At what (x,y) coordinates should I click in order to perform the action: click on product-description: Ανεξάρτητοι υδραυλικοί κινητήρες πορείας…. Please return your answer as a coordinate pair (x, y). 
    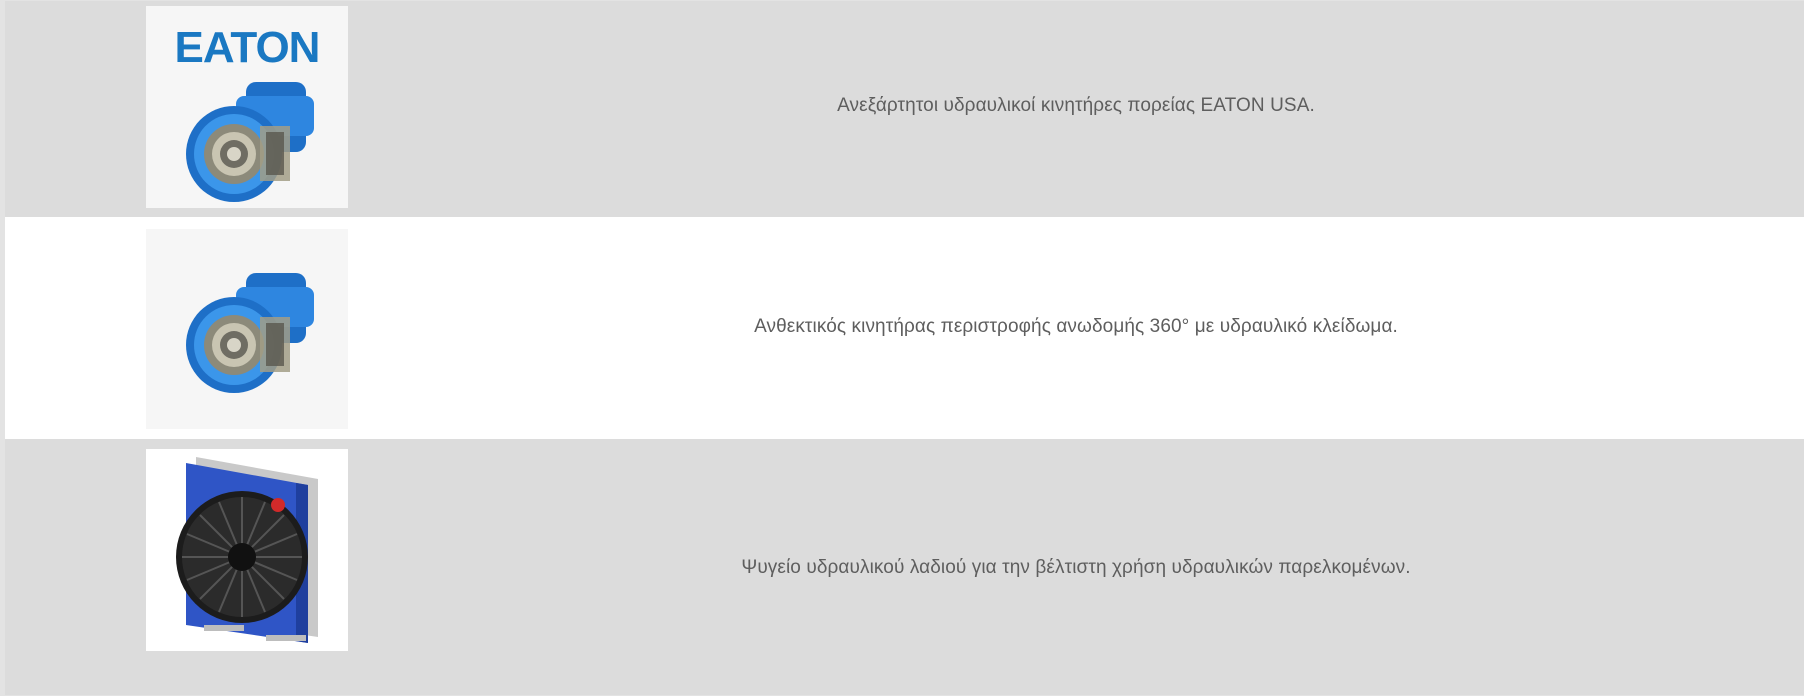
    Looking at the image, I should click on (1076, 105).